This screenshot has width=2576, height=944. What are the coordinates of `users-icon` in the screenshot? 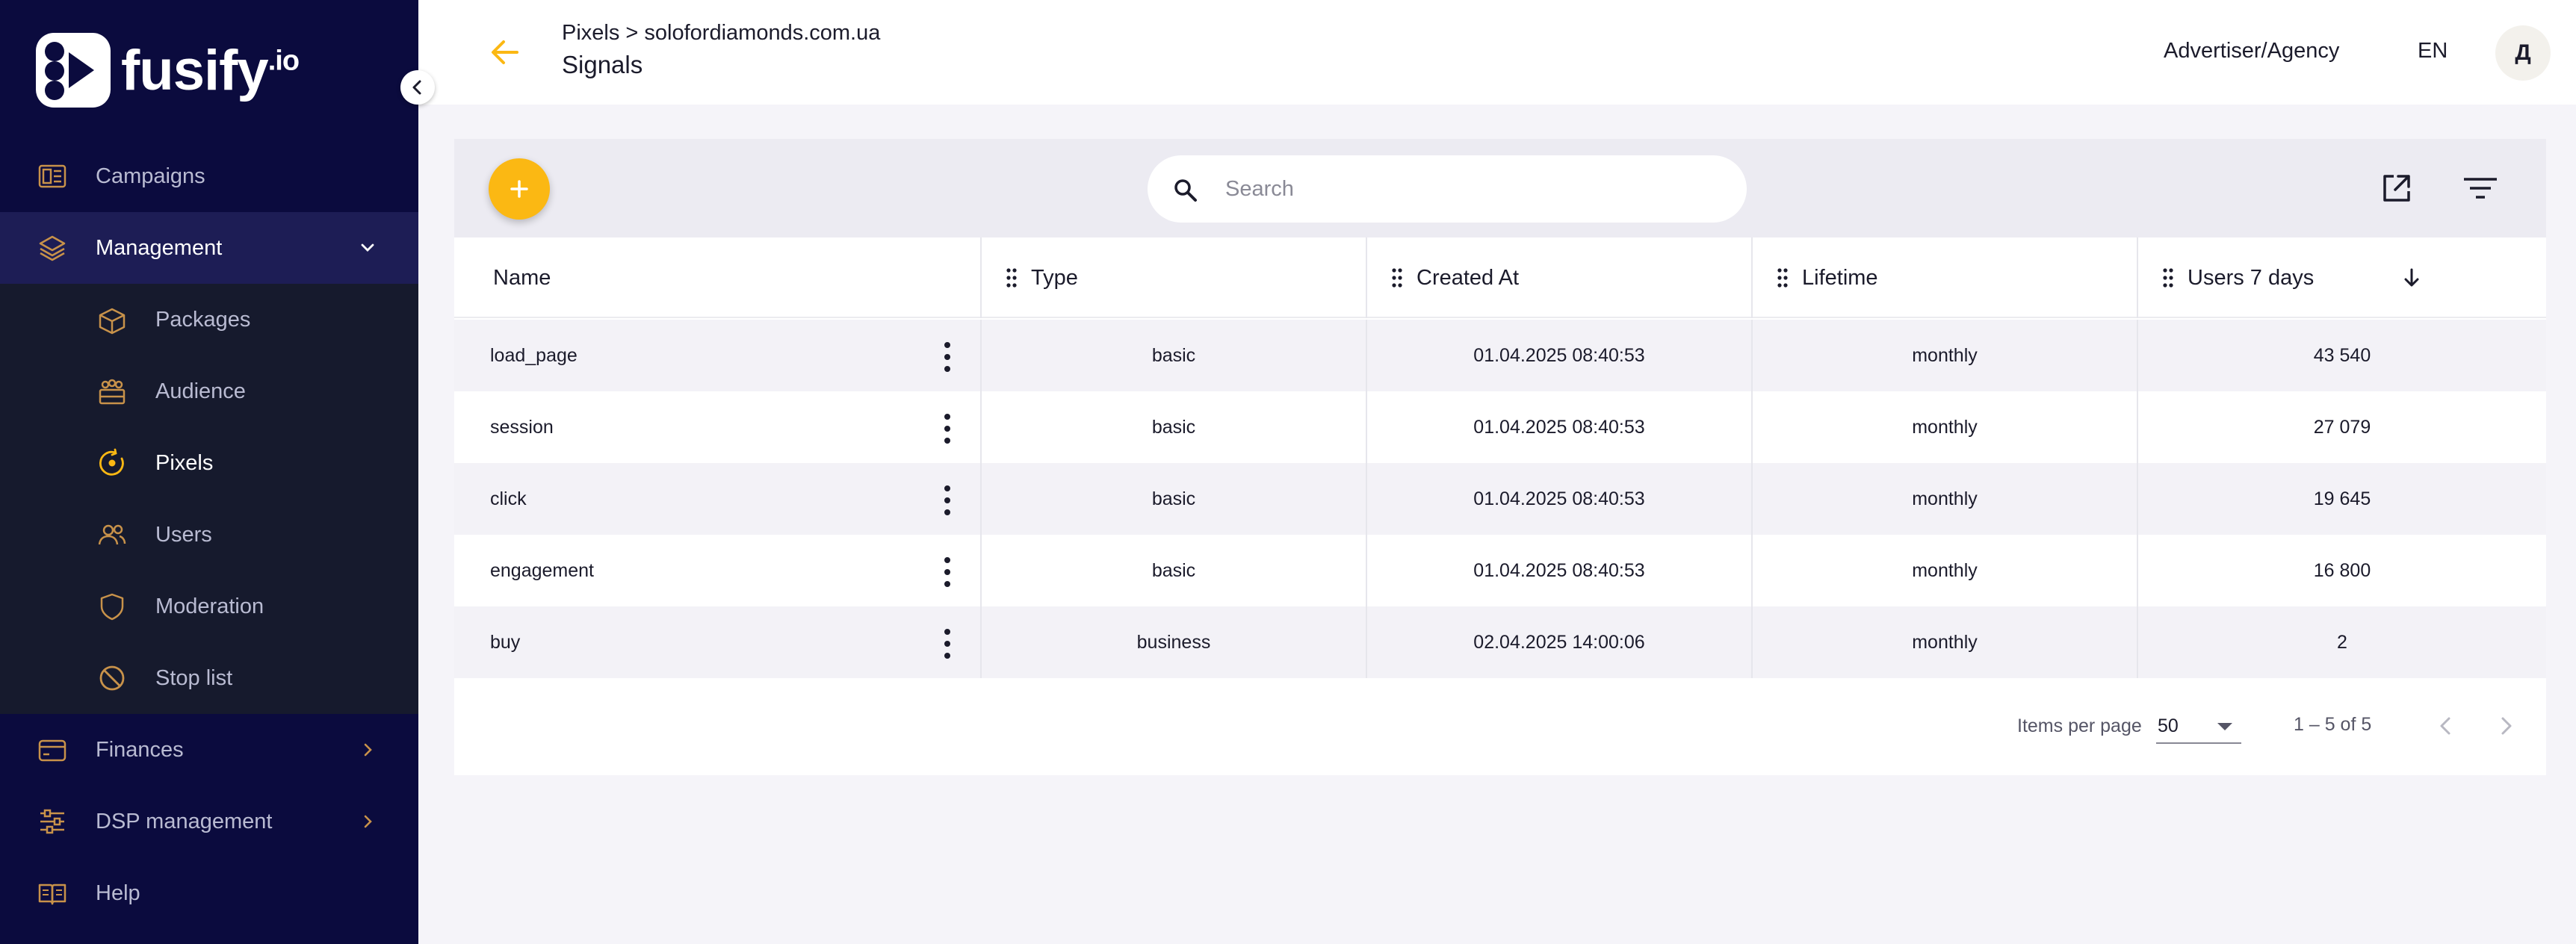 It's located at (112, 534).